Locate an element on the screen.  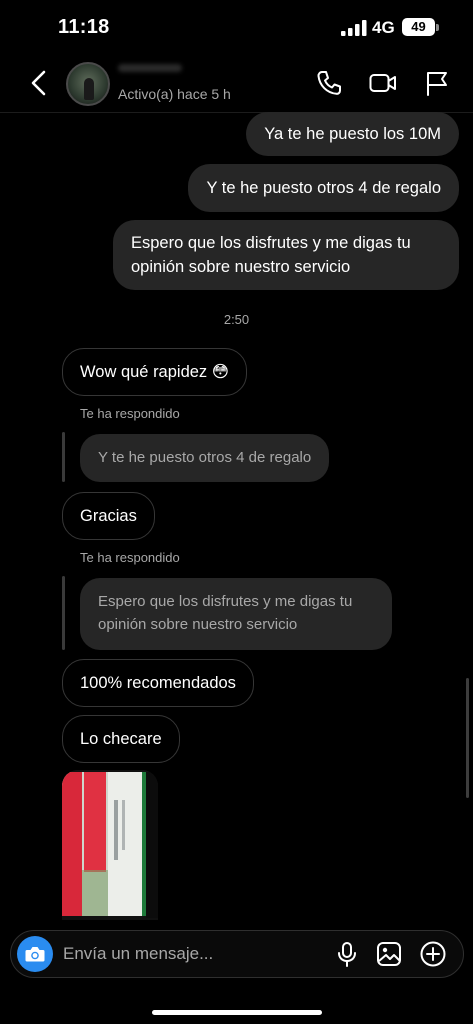
avatar is located at coordinates (88, 84).